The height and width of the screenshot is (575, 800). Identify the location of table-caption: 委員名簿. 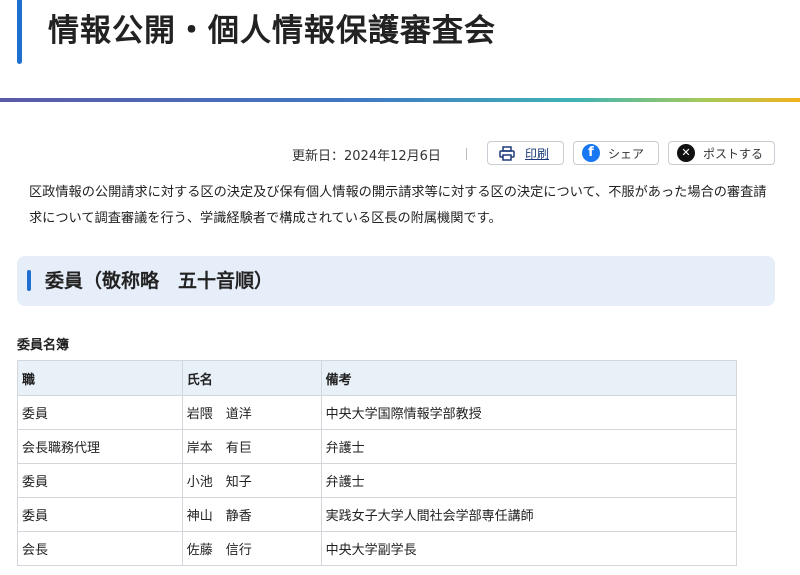
(43, 345).